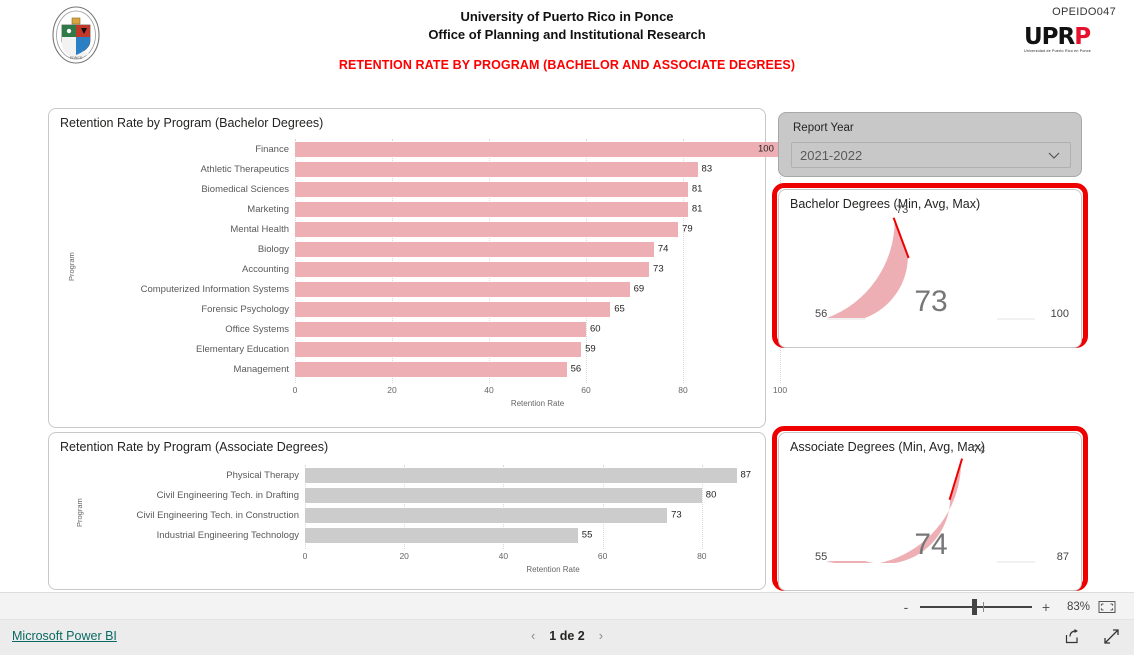 Image resolution: width=1134 pixels, height=655 pixels. What do you see at coordinates (217, 515) in the screenshot?
I see `bar-category-label: Civil Engineering Tech. in Construction` at bounding box center [217, 515].